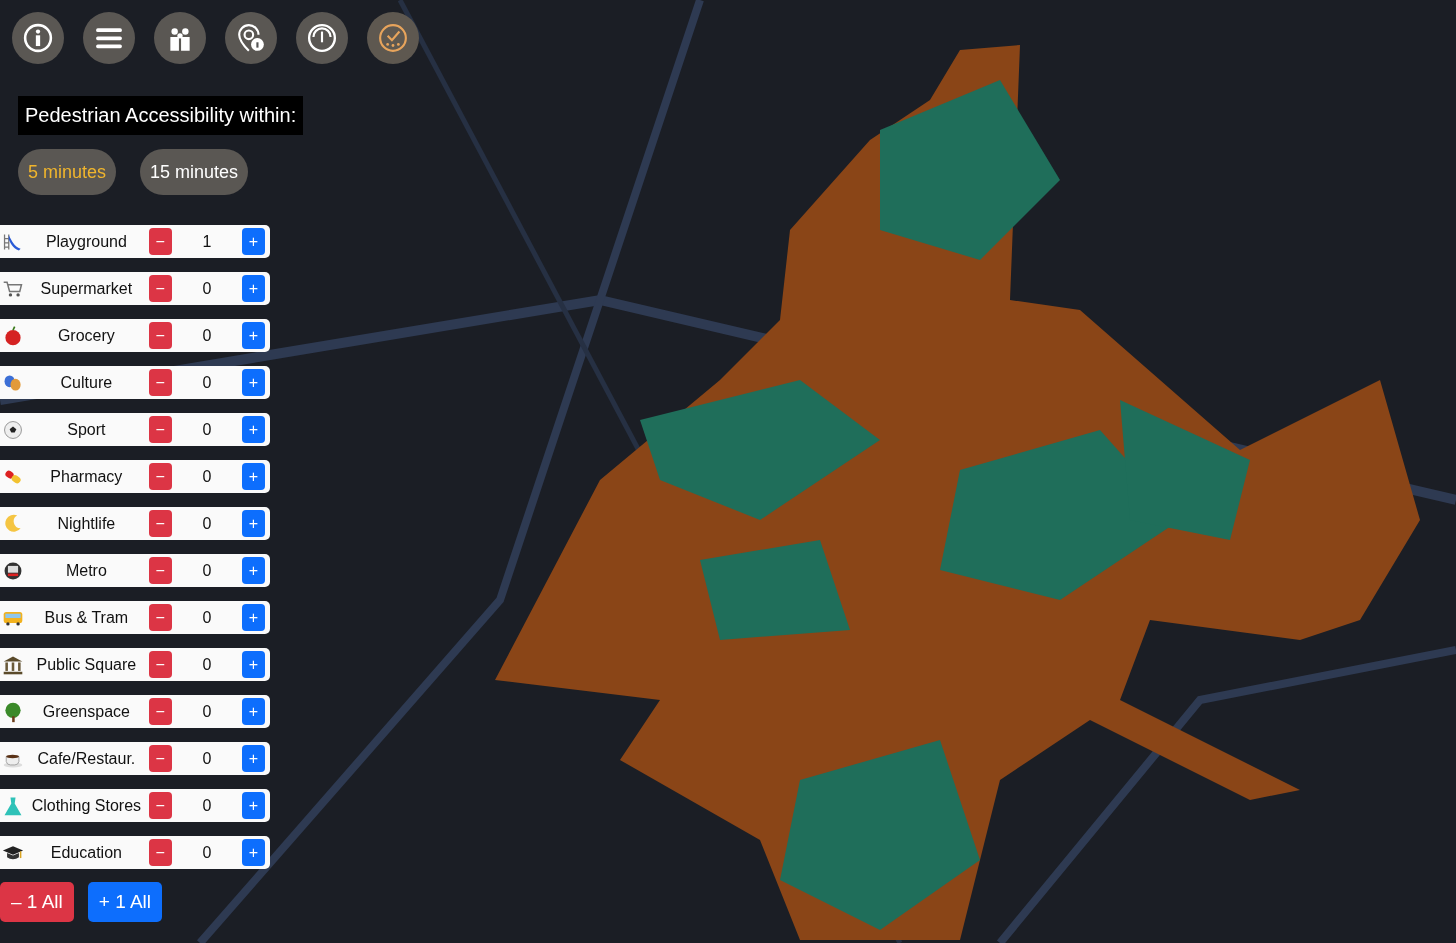 This screenshot has height=943, width=1456. What do you see at coordinates (194, 172) in the screenshot?
I see `time-option: 15 minutes` at bounding box center [194, 172].